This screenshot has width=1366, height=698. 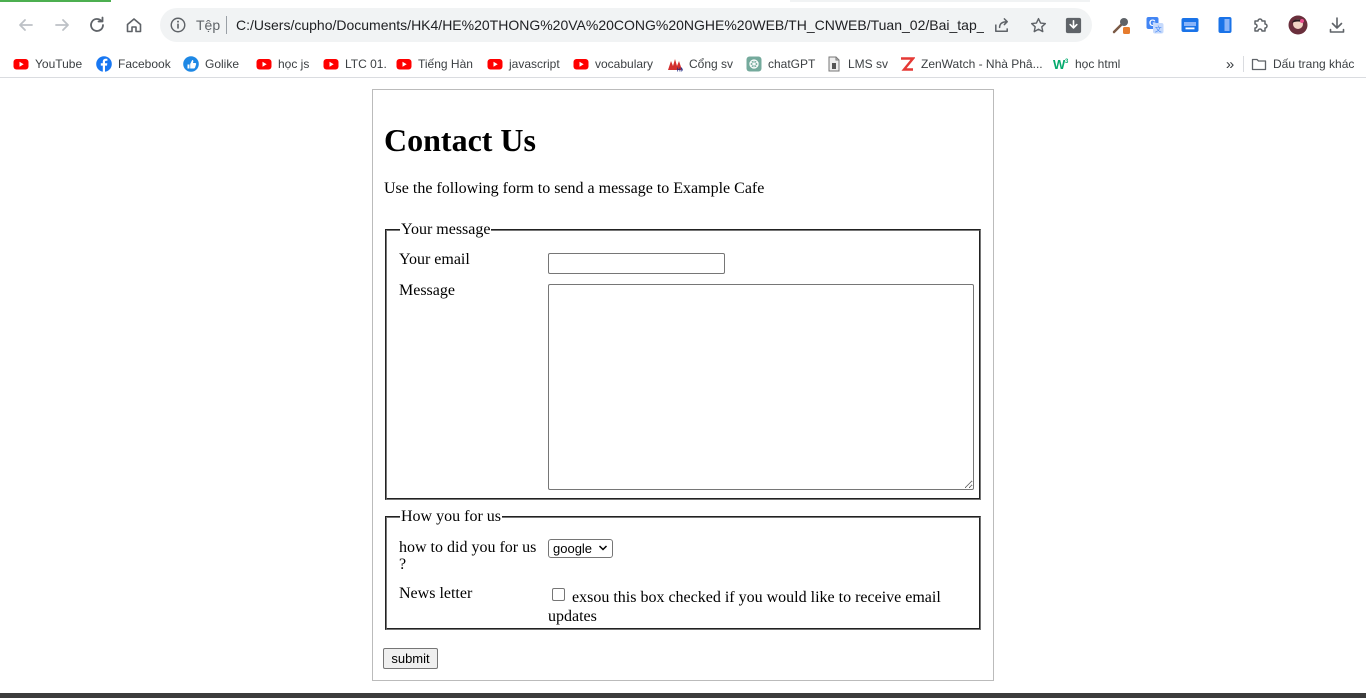 I want to click on source-select: google, so click(x=580, y=548).